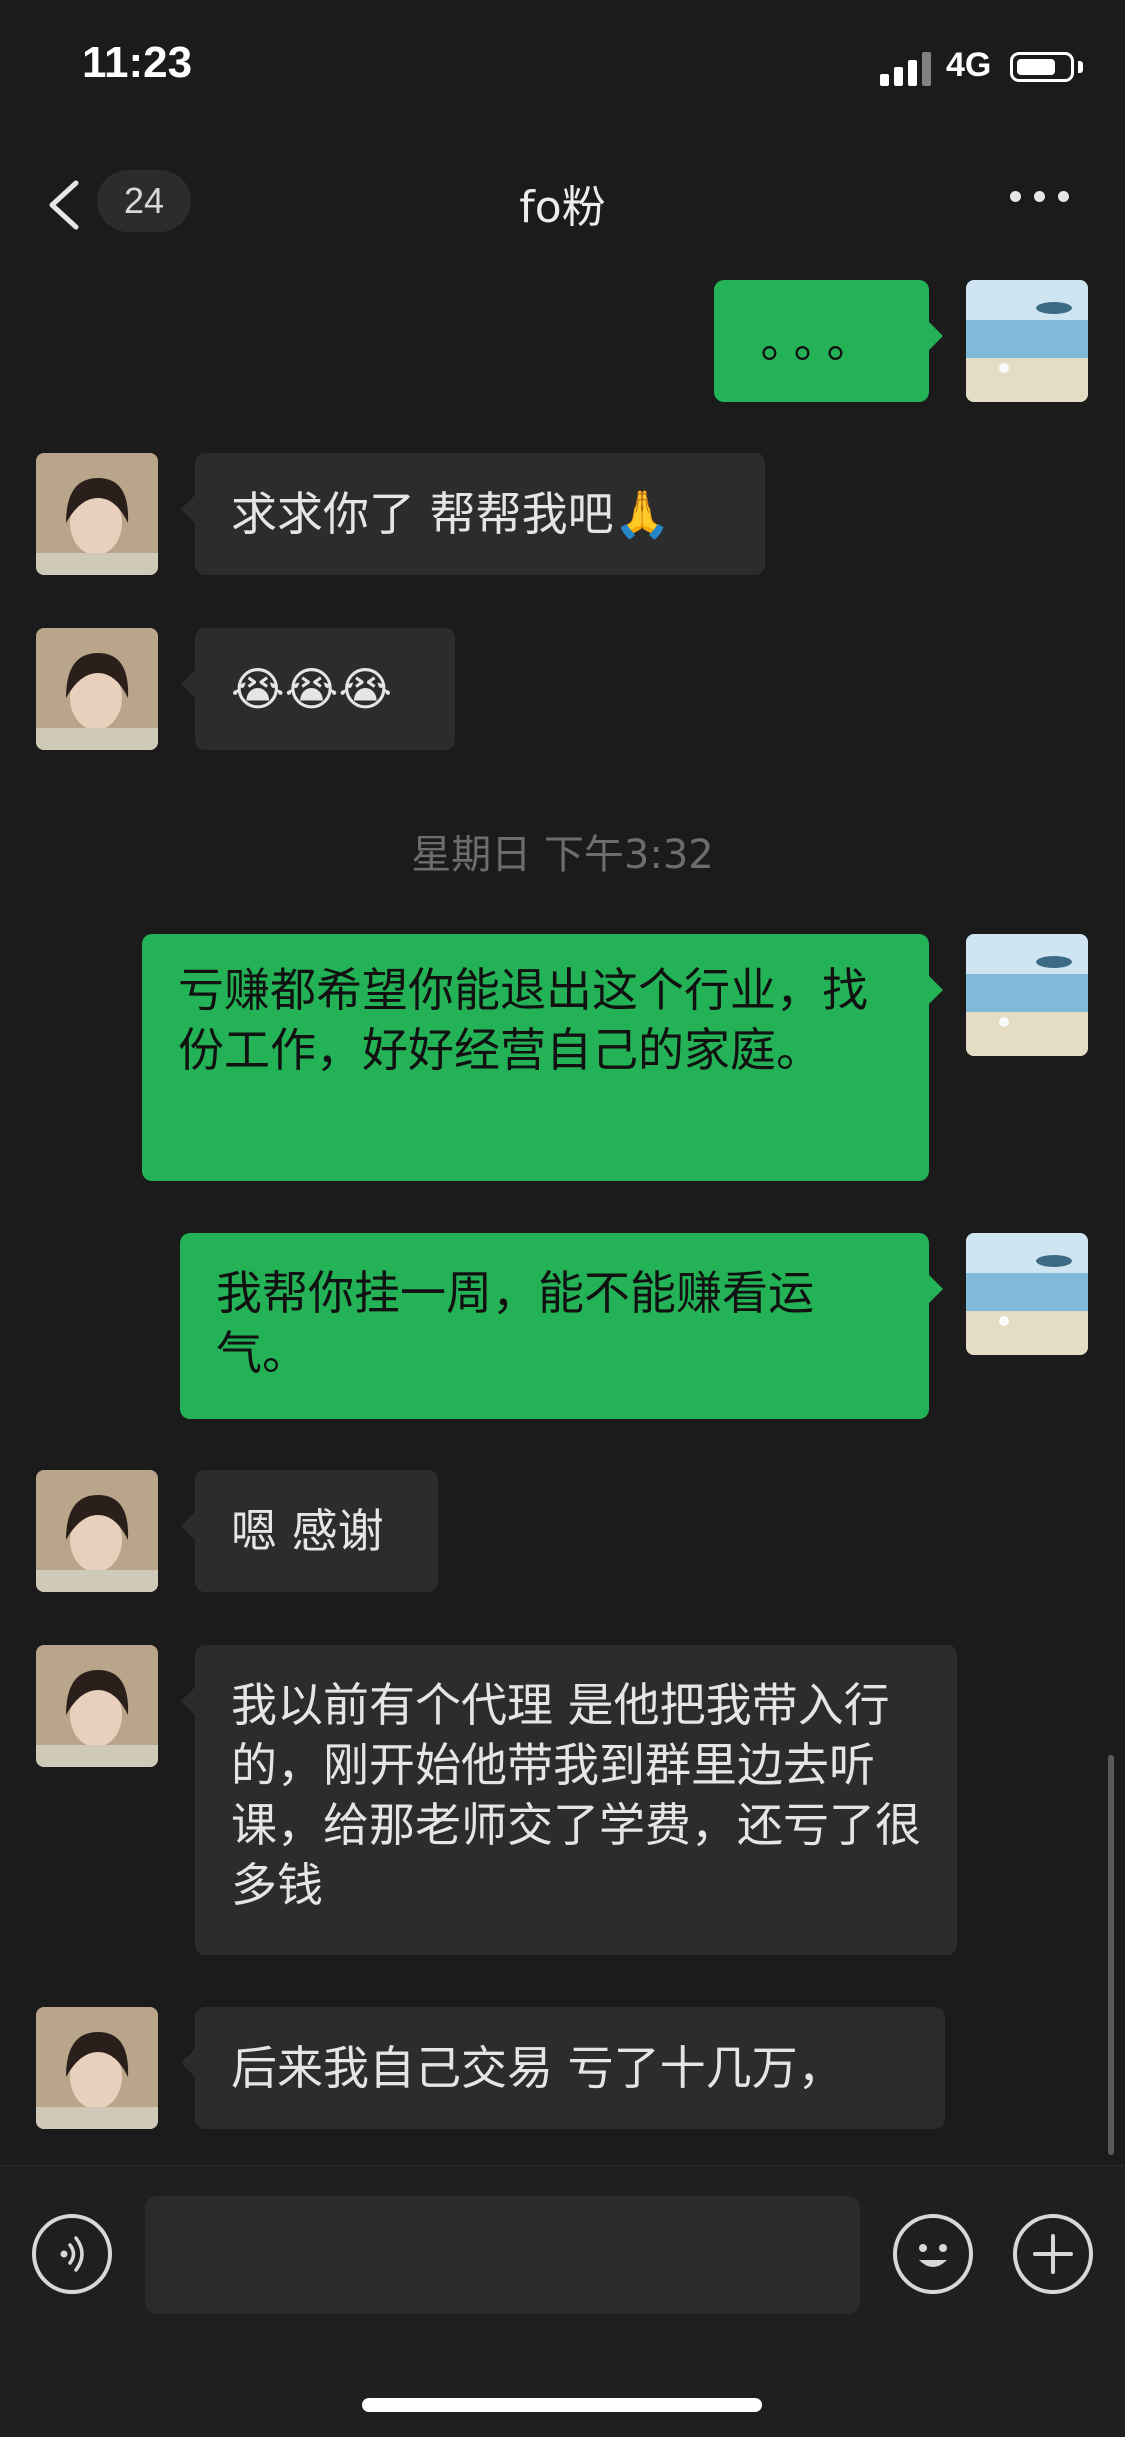 This screenshot has height=2437, width=1125. I want to click on message-incoming: 嗯 感谢, so click(309, 1531).